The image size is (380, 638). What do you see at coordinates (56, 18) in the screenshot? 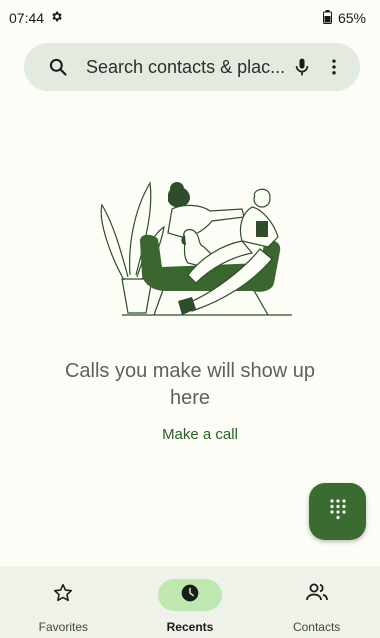
I see `gear-icon` at bounding box center [56, 18].